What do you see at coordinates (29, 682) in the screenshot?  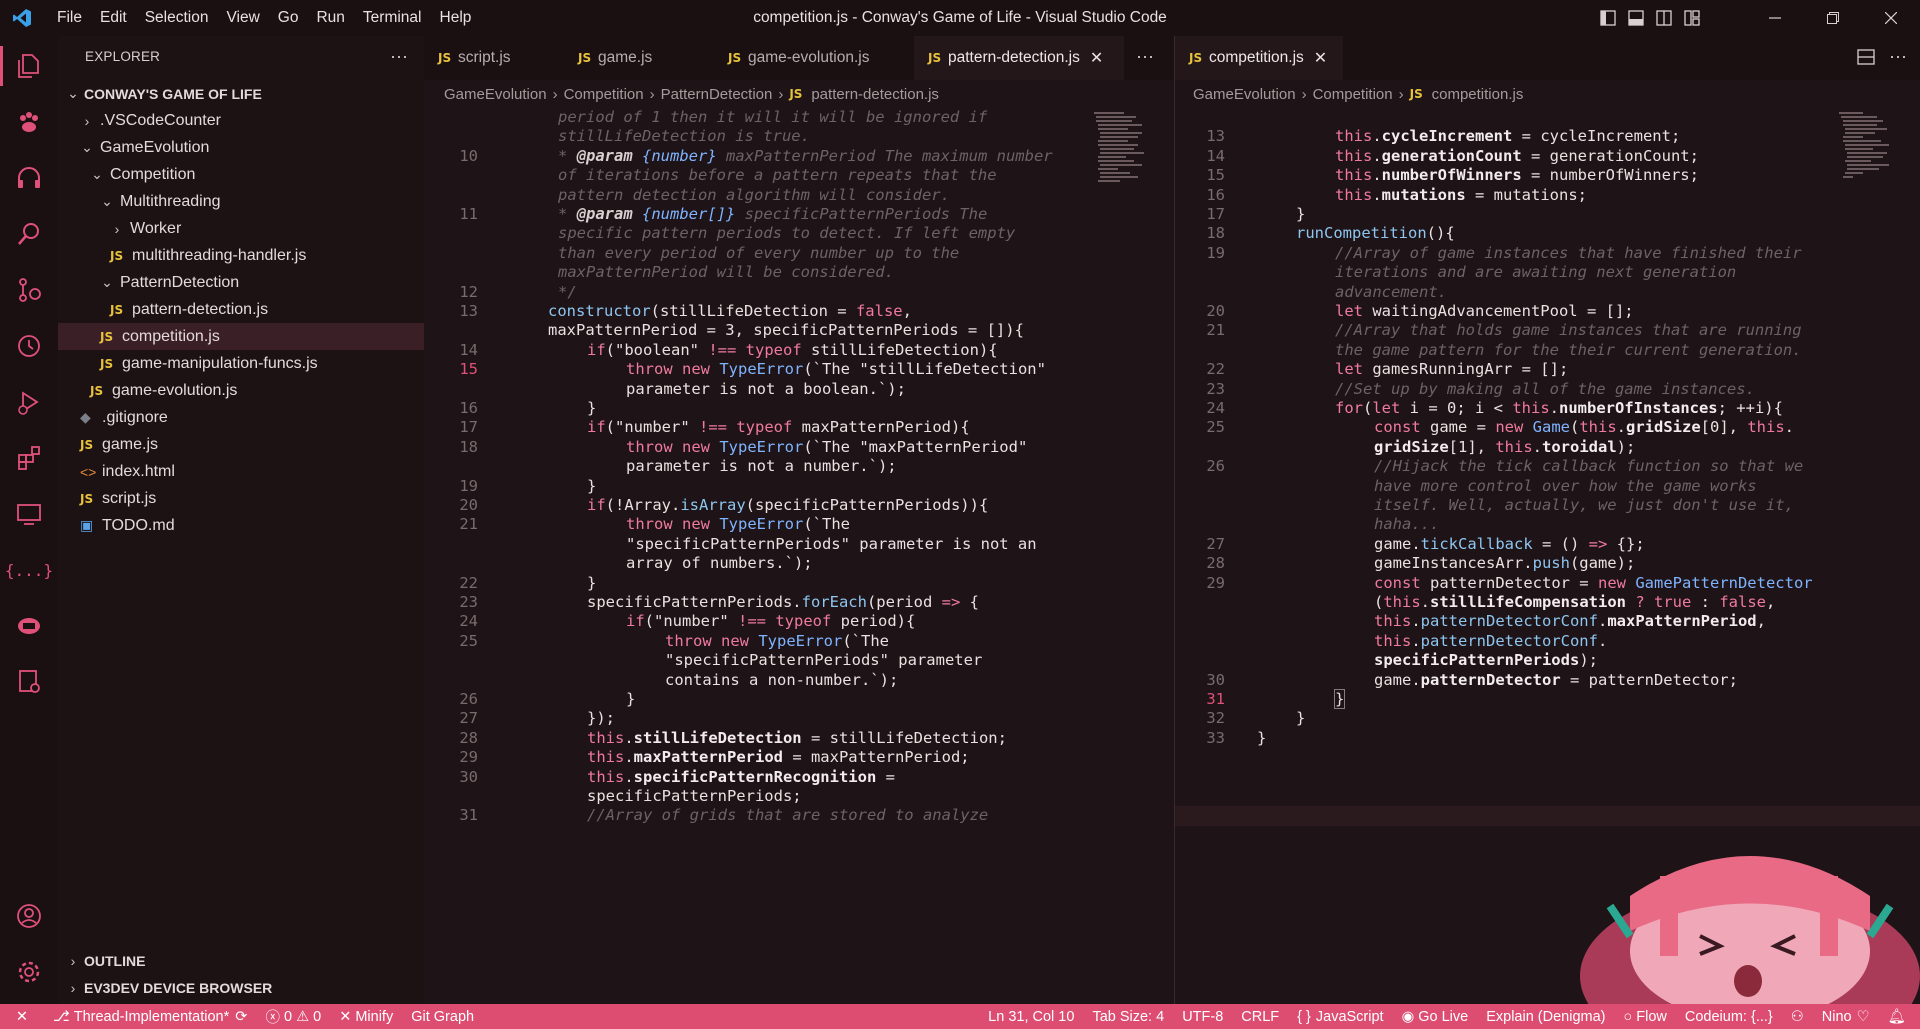 I see `settings-sync-icon` at bounding box center [29, 682].